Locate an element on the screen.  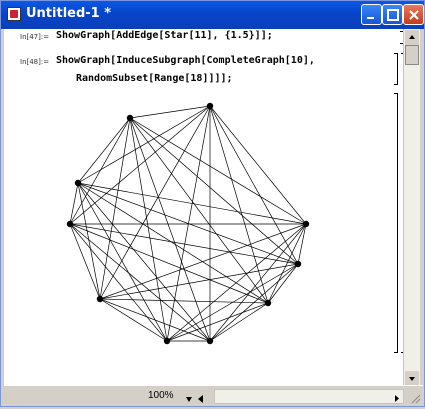
maximize-icon is located at coordinates (393, 15).